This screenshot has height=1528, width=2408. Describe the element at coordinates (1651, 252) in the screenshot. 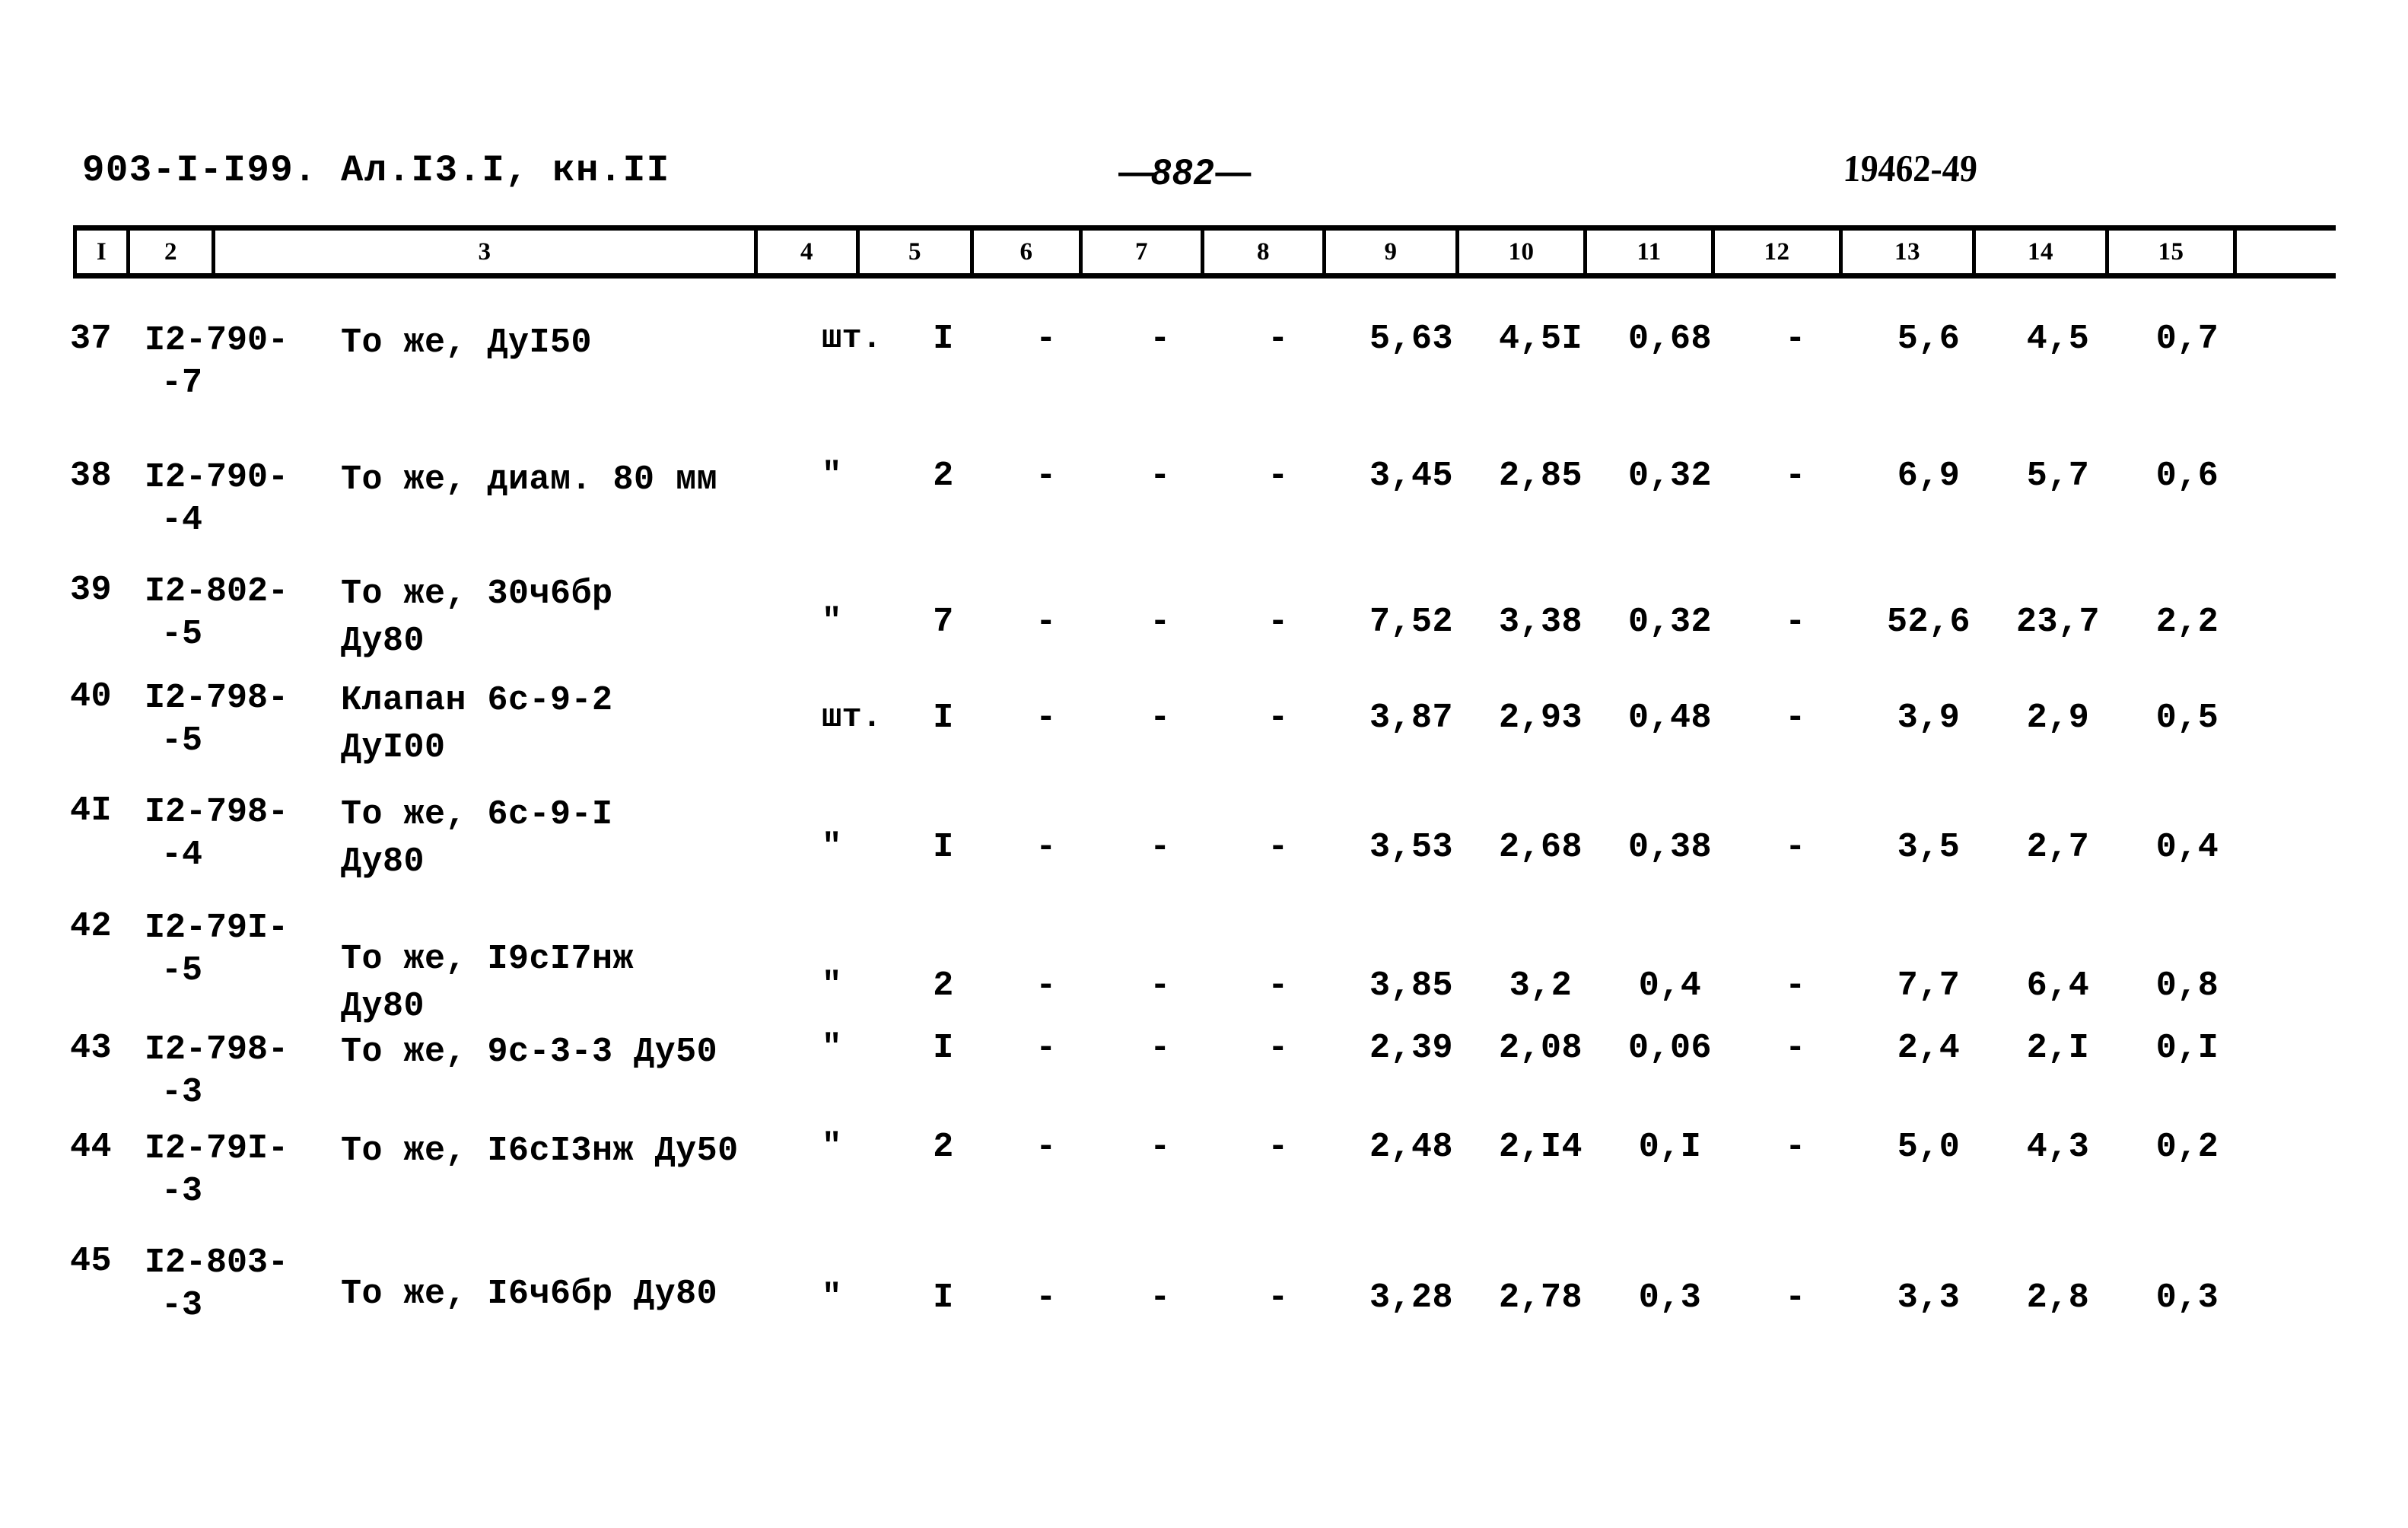

I see `column-header-11: 11` at that location.